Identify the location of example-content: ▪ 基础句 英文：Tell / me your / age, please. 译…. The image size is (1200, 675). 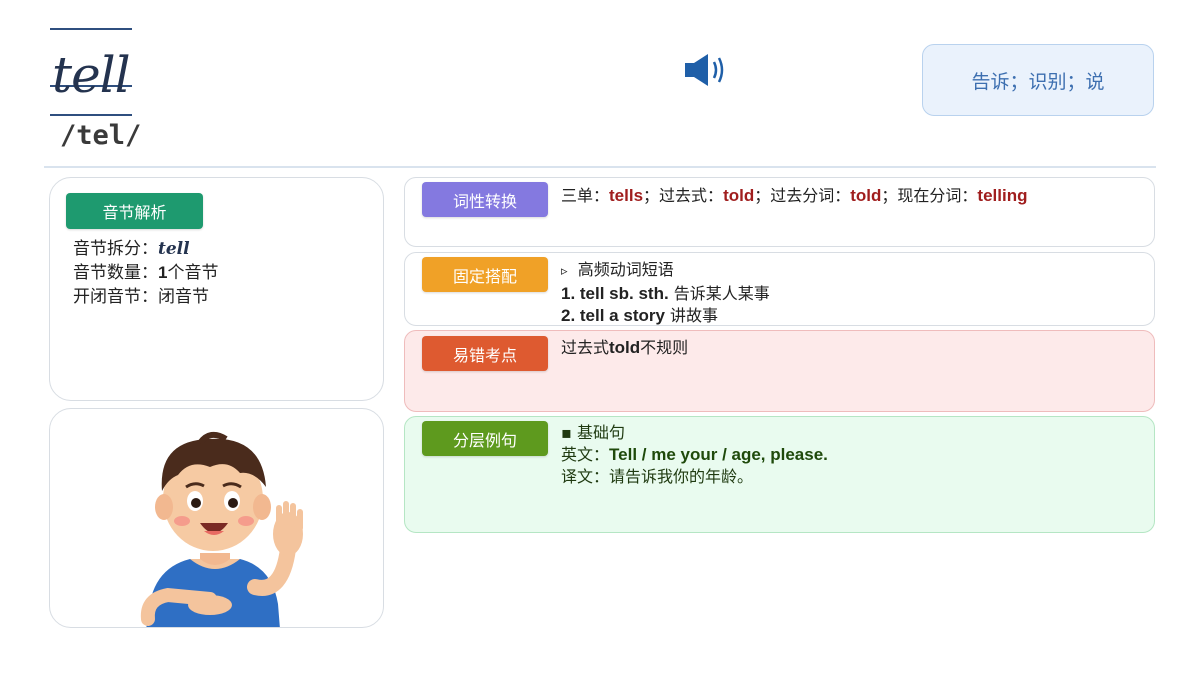
(694, 455).